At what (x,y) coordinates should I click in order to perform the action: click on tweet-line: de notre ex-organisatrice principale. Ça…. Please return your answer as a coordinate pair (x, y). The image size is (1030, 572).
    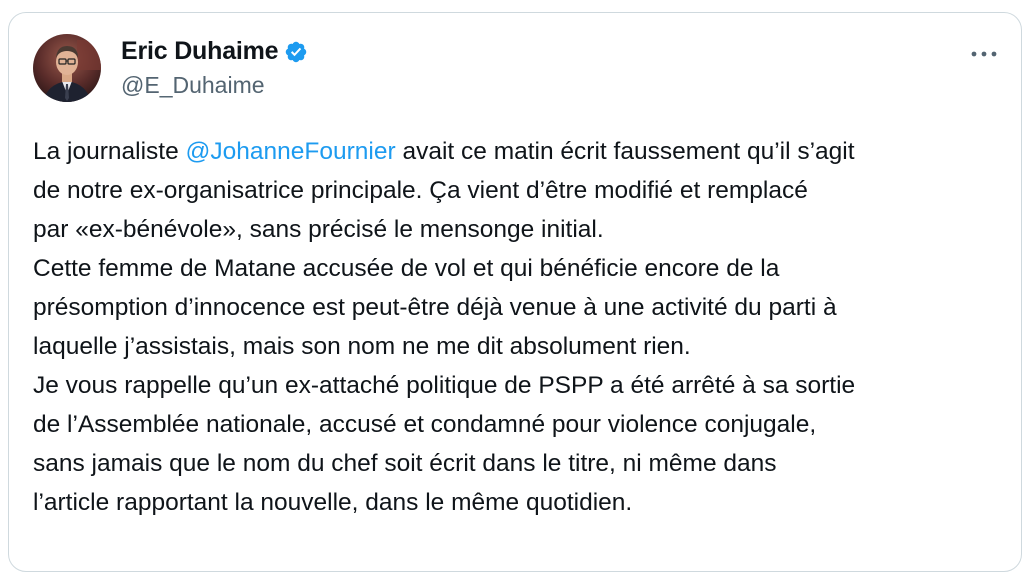
    Looking at the image, I should click on (420, 190).